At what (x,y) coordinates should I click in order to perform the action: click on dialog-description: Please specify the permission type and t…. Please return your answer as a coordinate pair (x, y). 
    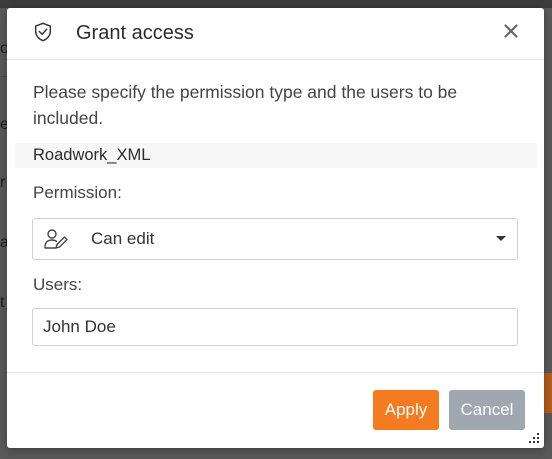
    Looking at the image, I should click on (245, 105).